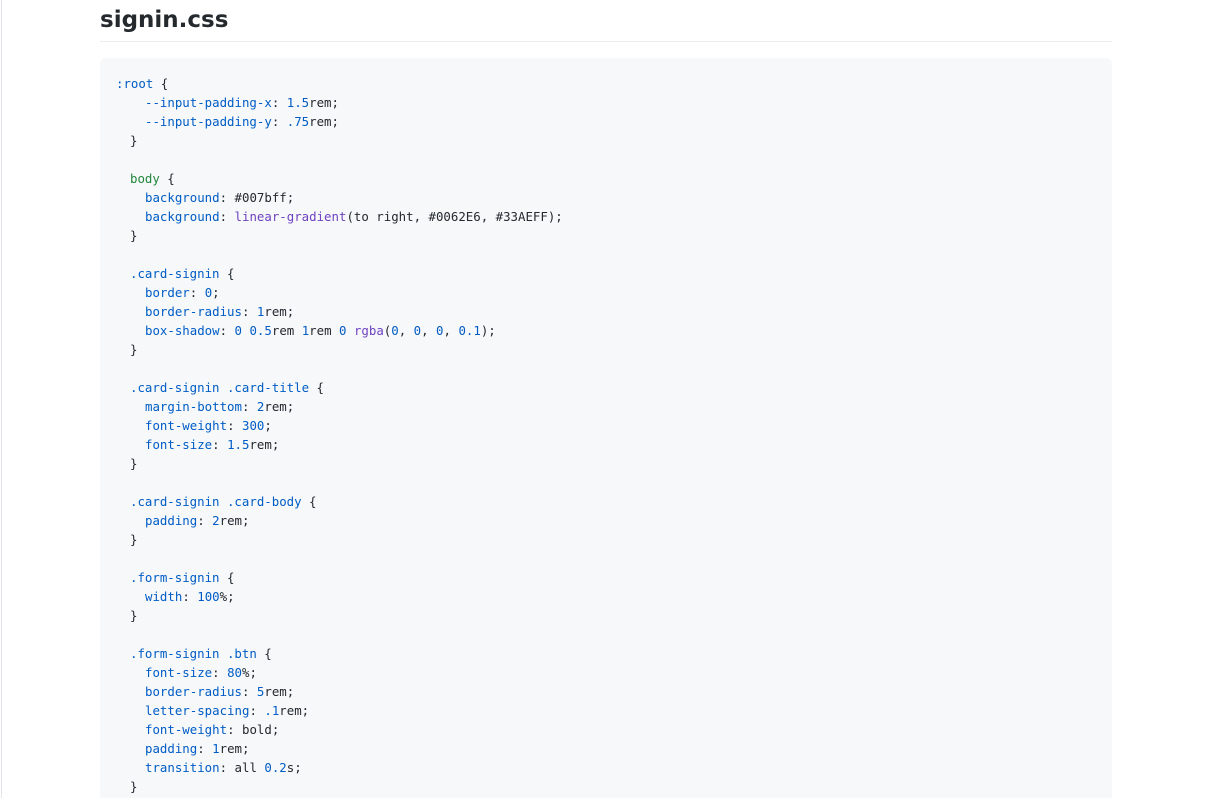 The width and height of the screenshot is (1210, 798). Describe the element at coordinates (193, 691) in the screenshot. I see `code-property: border-radius` at that location.